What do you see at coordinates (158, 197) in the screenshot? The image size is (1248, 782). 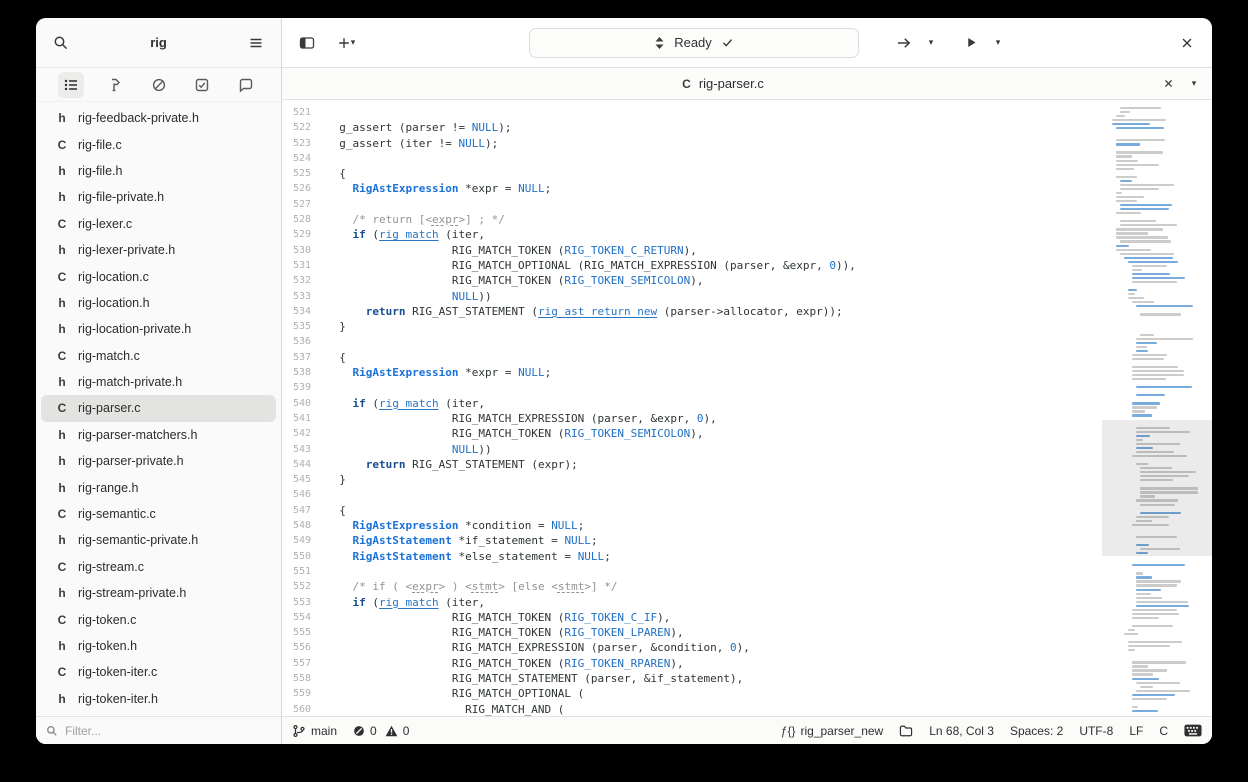 I see `file-item-rig-file-private.h: h rig-file-private.h` at bounding box center [158, 197].